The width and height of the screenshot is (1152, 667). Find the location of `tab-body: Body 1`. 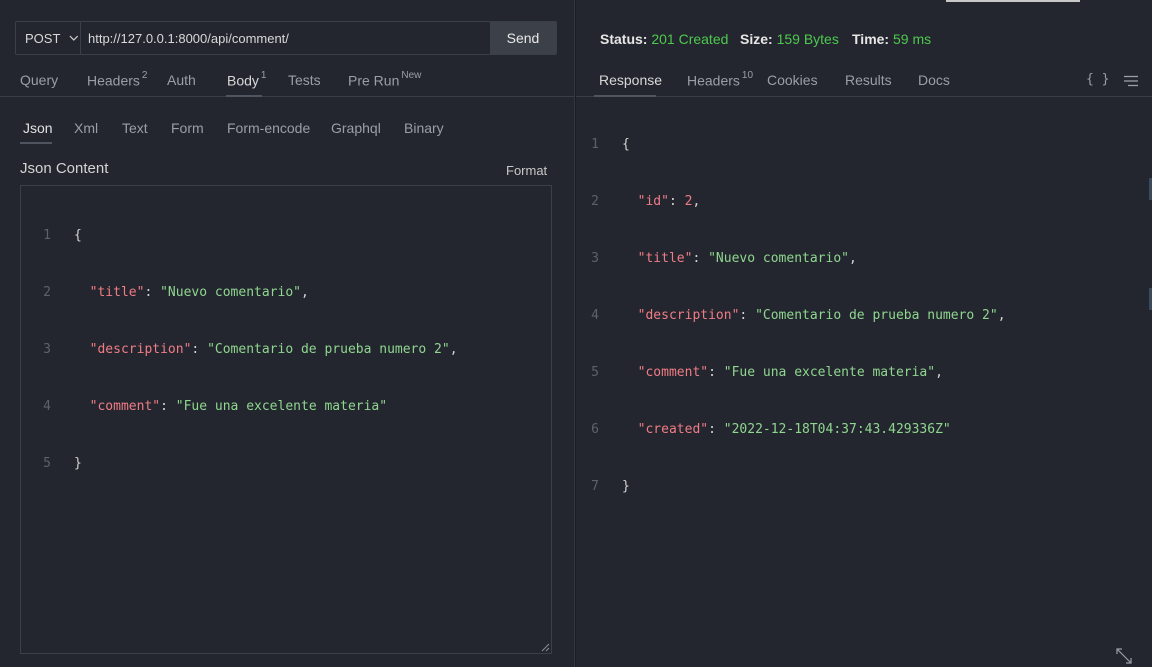

tab-body: Body 1 is located at coordinates (247, 79).